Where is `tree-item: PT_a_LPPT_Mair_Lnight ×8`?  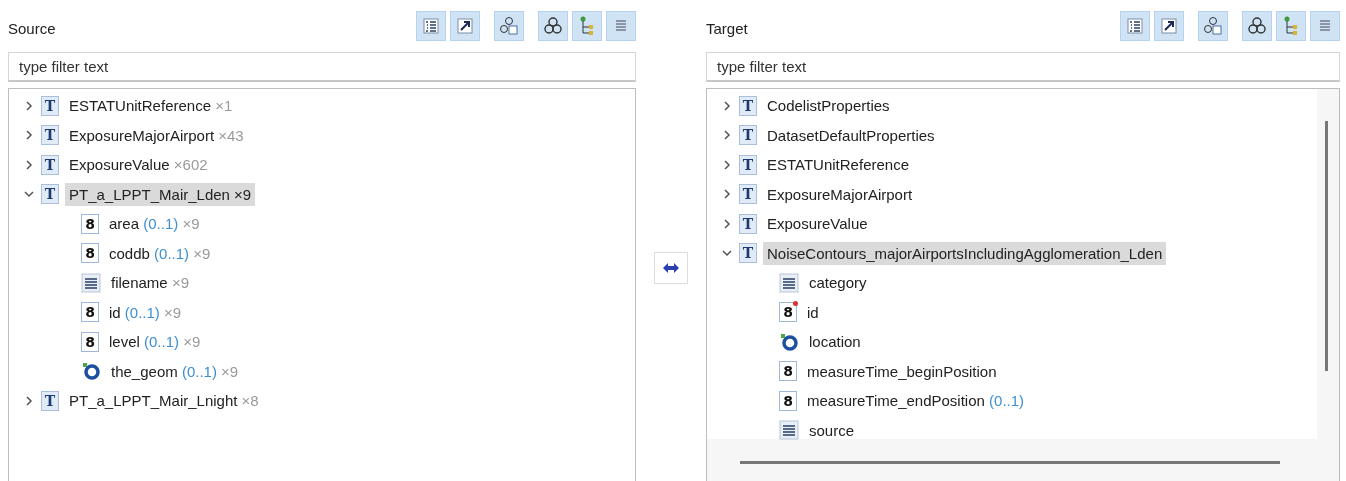
tree-item: PT_a_LPPT_Mair_Lnight ×8 is located at coordinates (164, 401).